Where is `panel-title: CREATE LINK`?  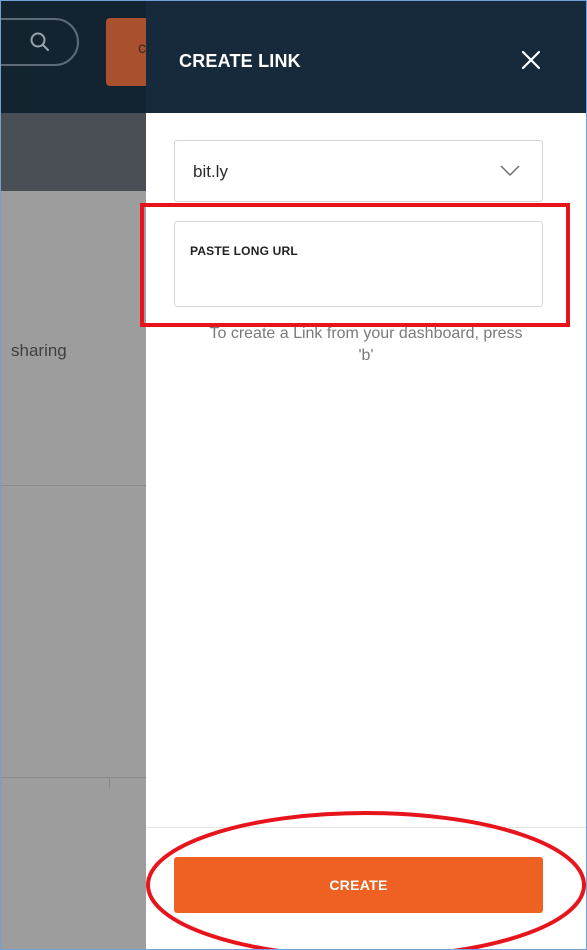 panel-title: CREATE LINK is located at coordinates (240, 61).